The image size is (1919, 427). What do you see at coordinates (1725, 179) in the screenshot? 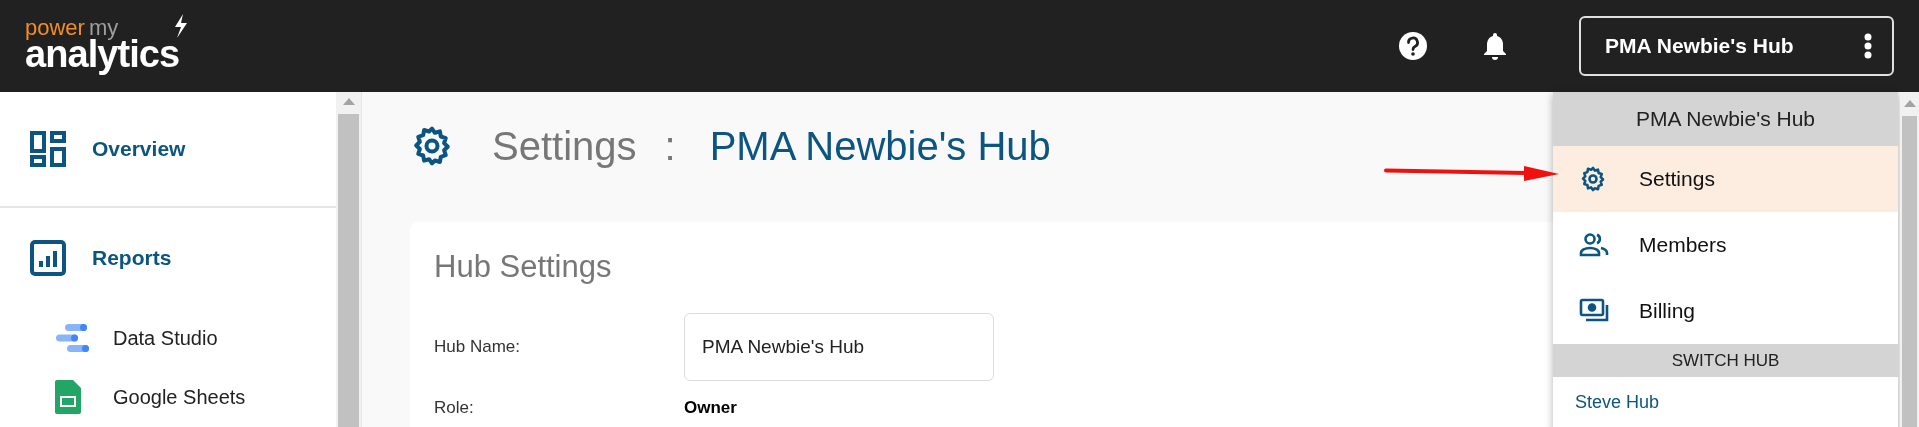
I see `menu-item: Settings` at bounding box center [1725, 179].